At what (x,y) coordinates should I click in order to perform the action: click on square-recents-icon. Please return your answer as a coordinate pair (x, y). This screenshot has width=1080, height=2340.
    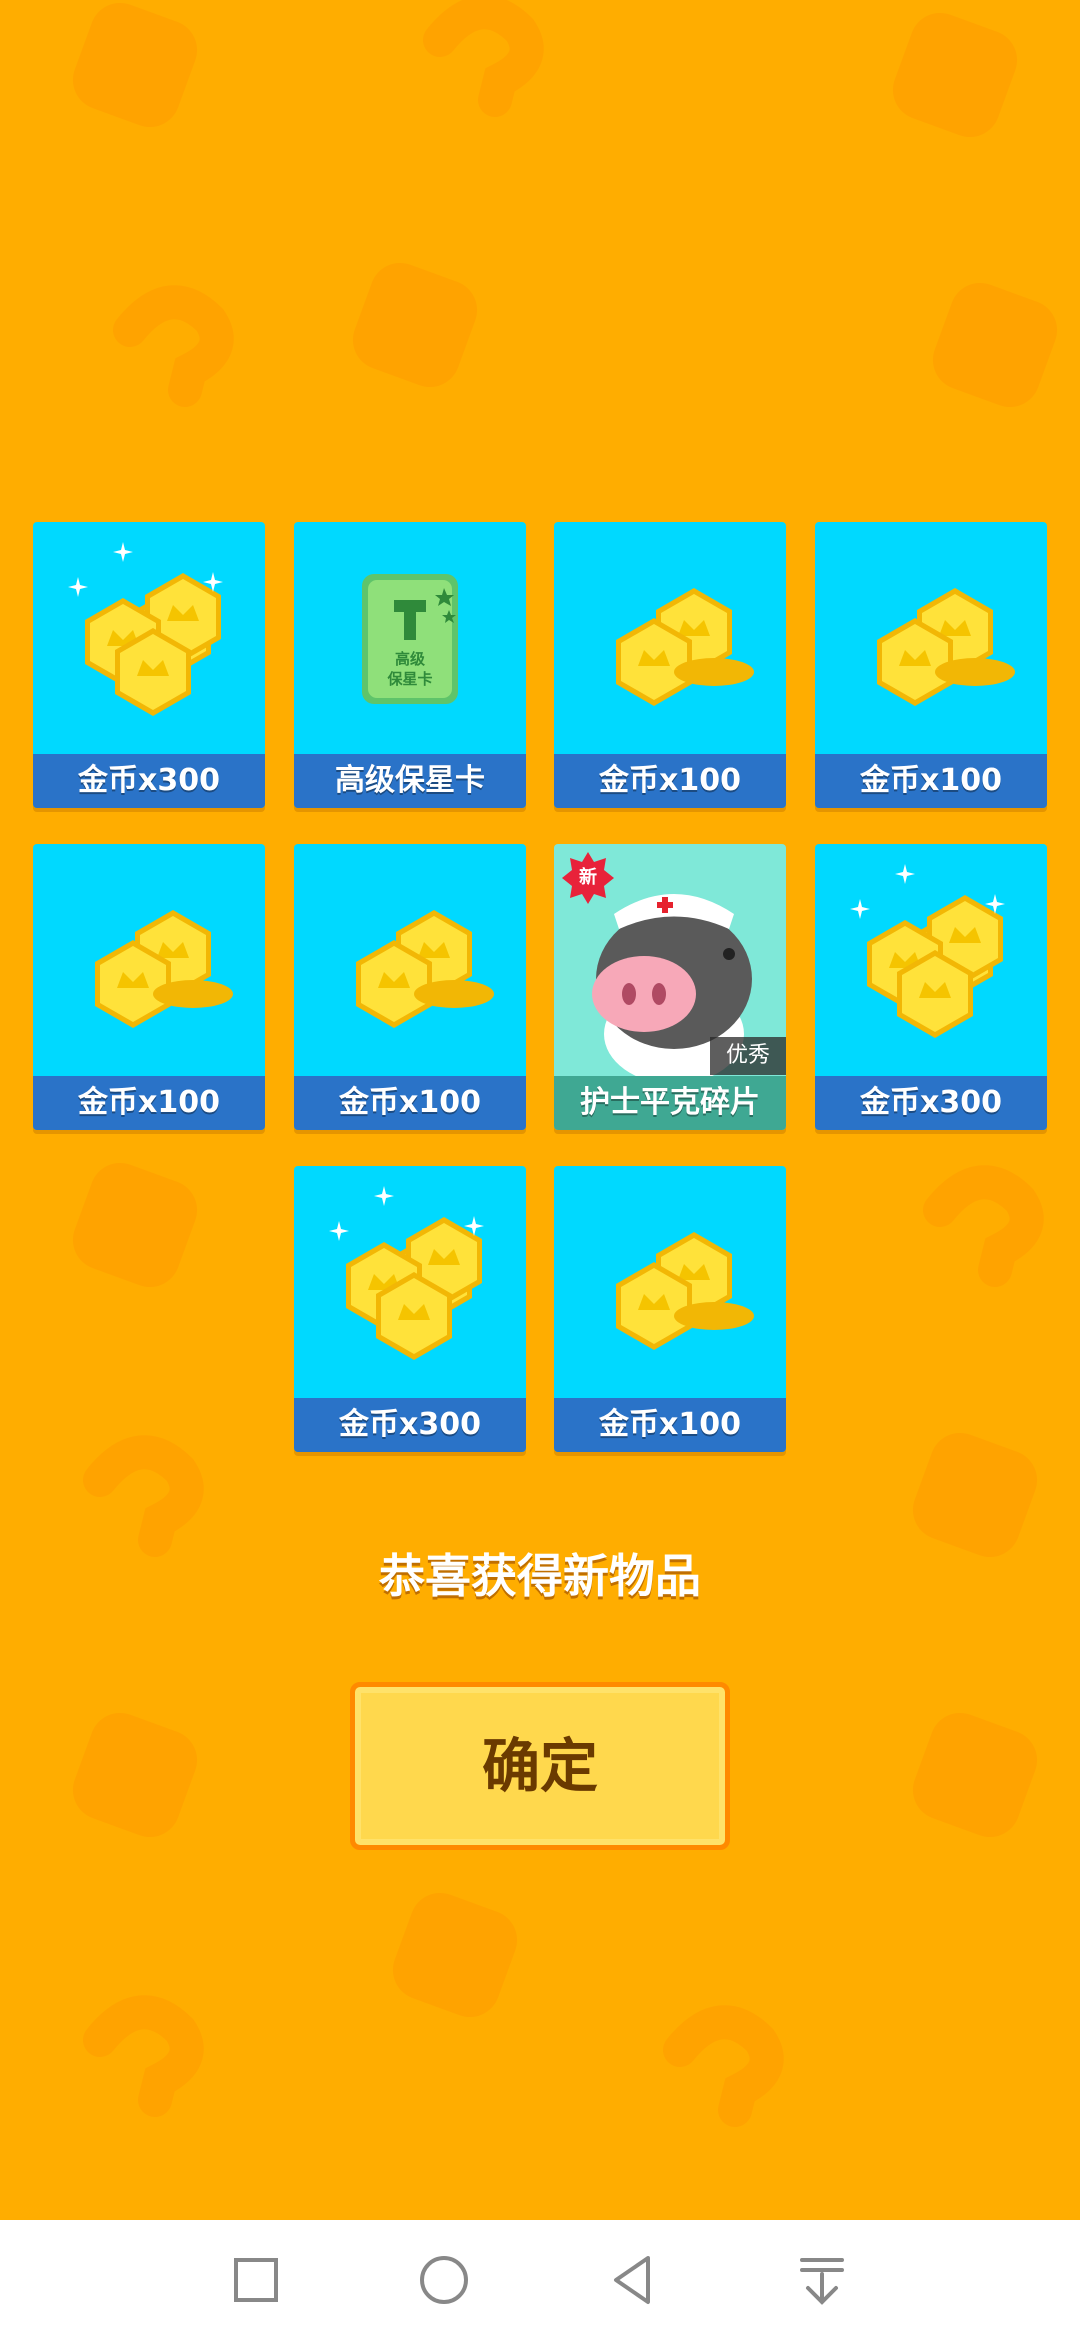
    Looking at the image, I should click on (256, 2280).